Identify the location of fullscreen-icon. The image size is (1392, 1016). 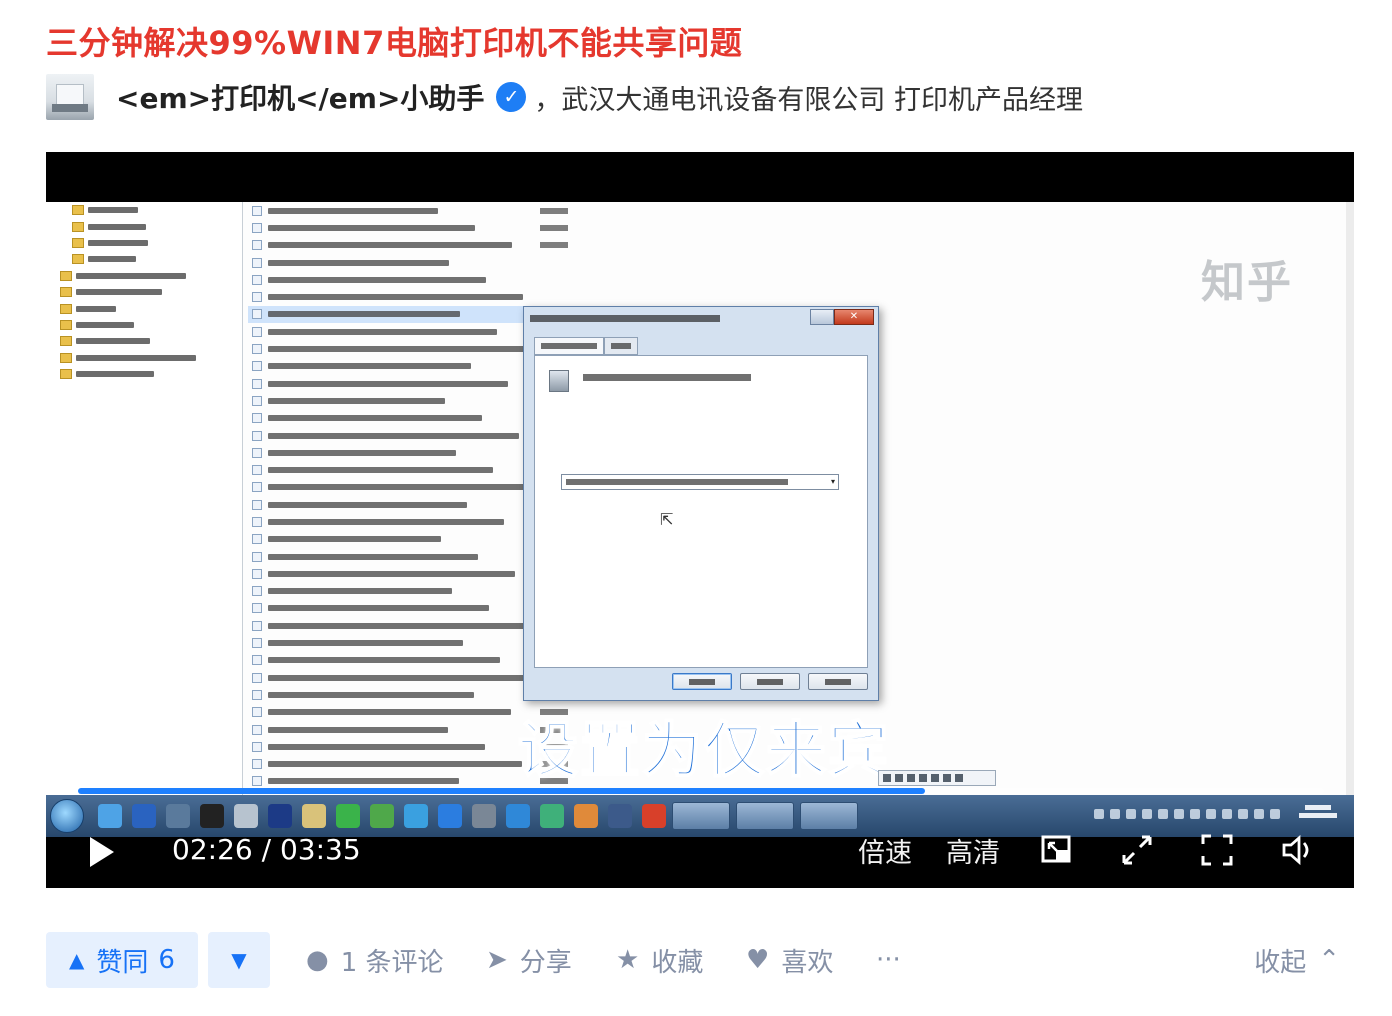
(1217, 850).